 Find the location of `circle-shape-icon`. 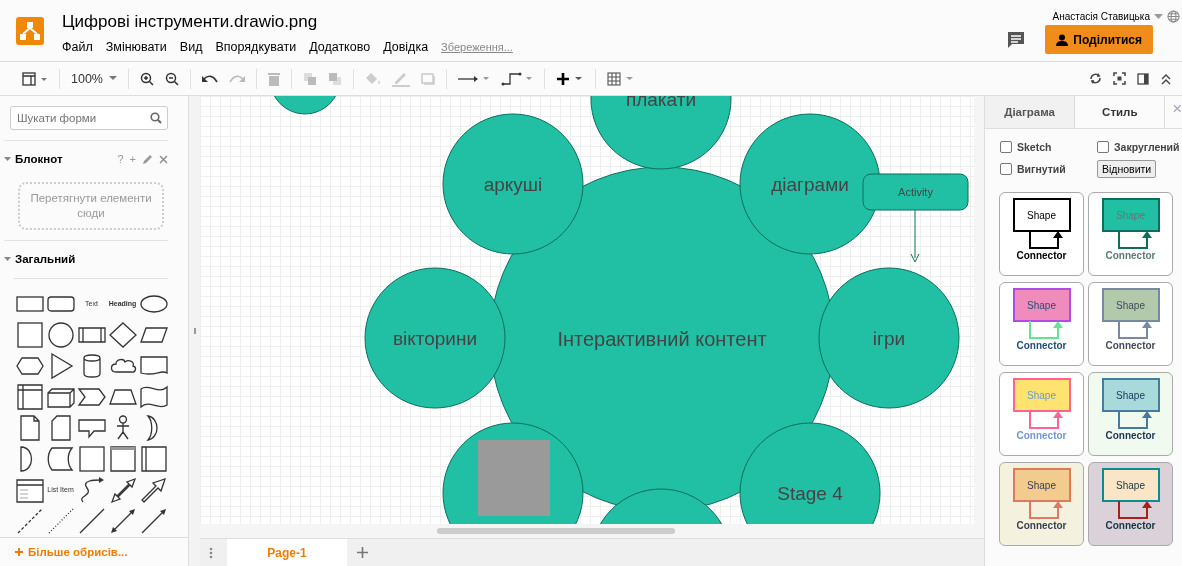

circle-shape-icon is located at coordinates (60, 334).